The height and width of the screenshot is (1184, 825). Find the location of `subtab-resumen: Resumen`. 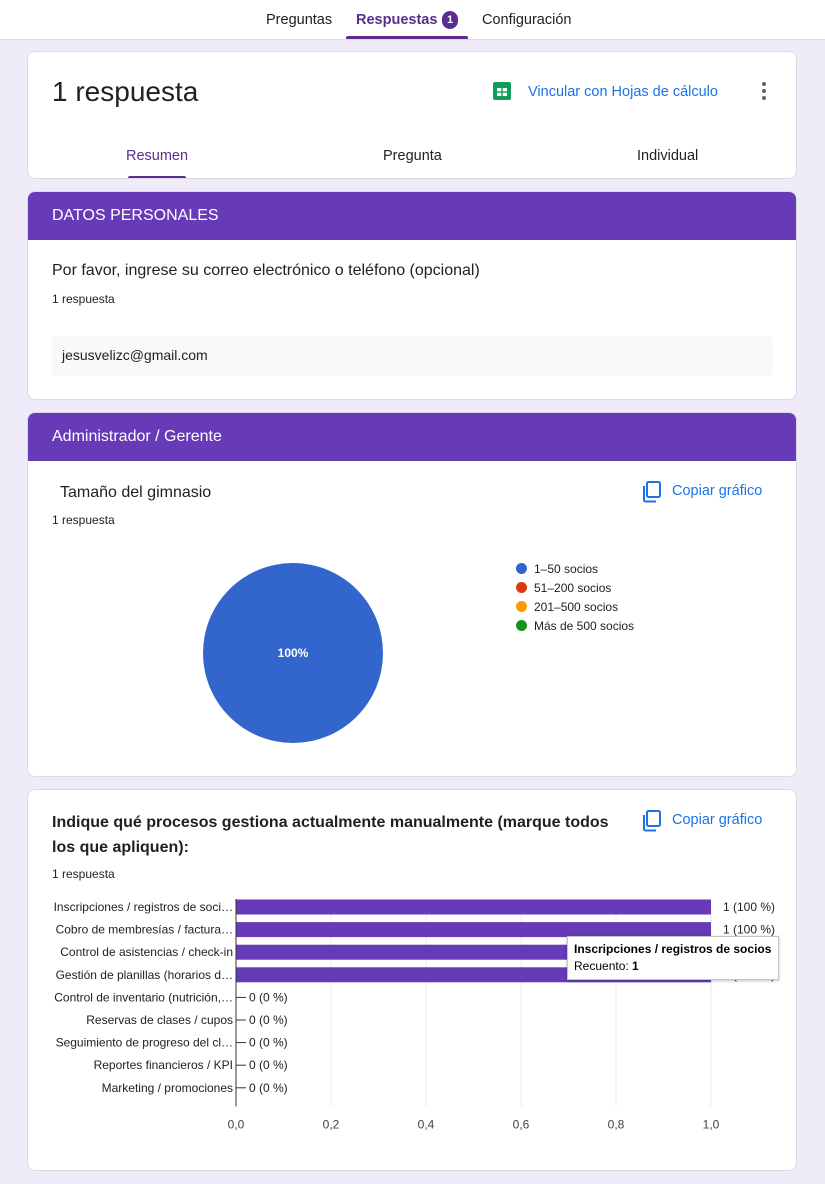

subtab-resumen: Resumen is located at coordinates (157, 156).